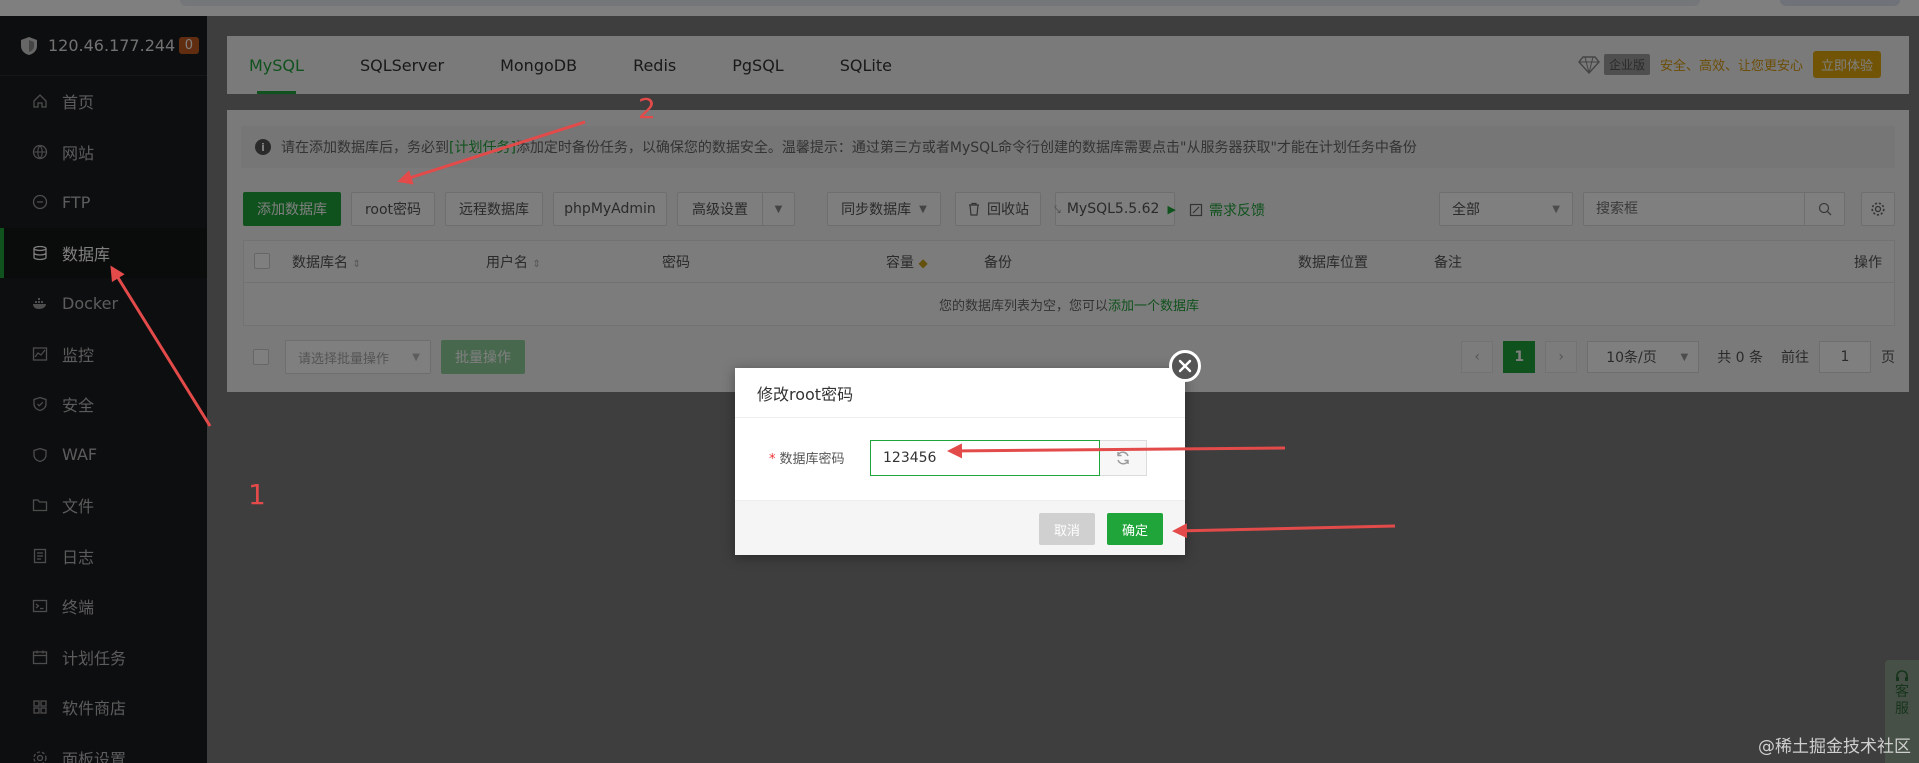 Image resolution: width=1919 pixels, height=763 pixels. I want to click on close-button, so click(1185, 366).